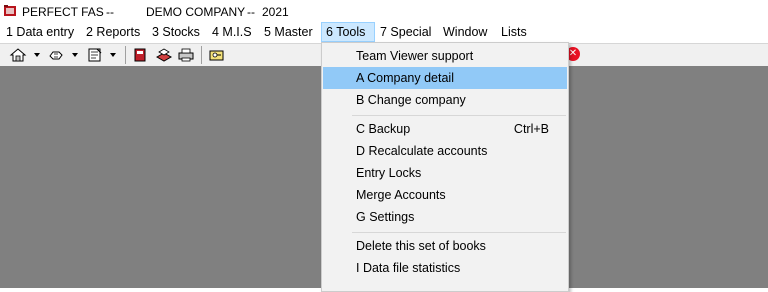 This screenshot has height=292, width=768. What do you see at coordinates (186, 55) in the screenshot?
I see `printer-icon` at bounding box center [186, 55].